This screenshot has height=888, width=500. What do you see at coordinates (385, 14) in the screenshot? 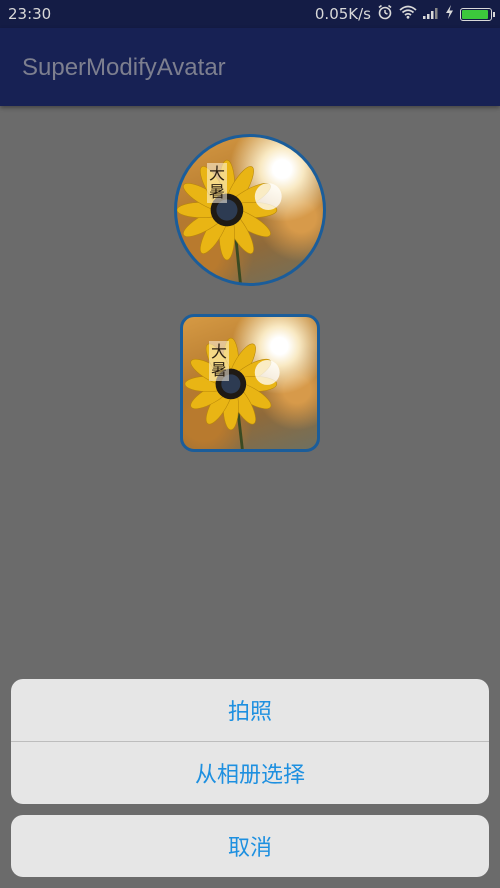
I see `alarm-icon` at bounding box center [385, 14].